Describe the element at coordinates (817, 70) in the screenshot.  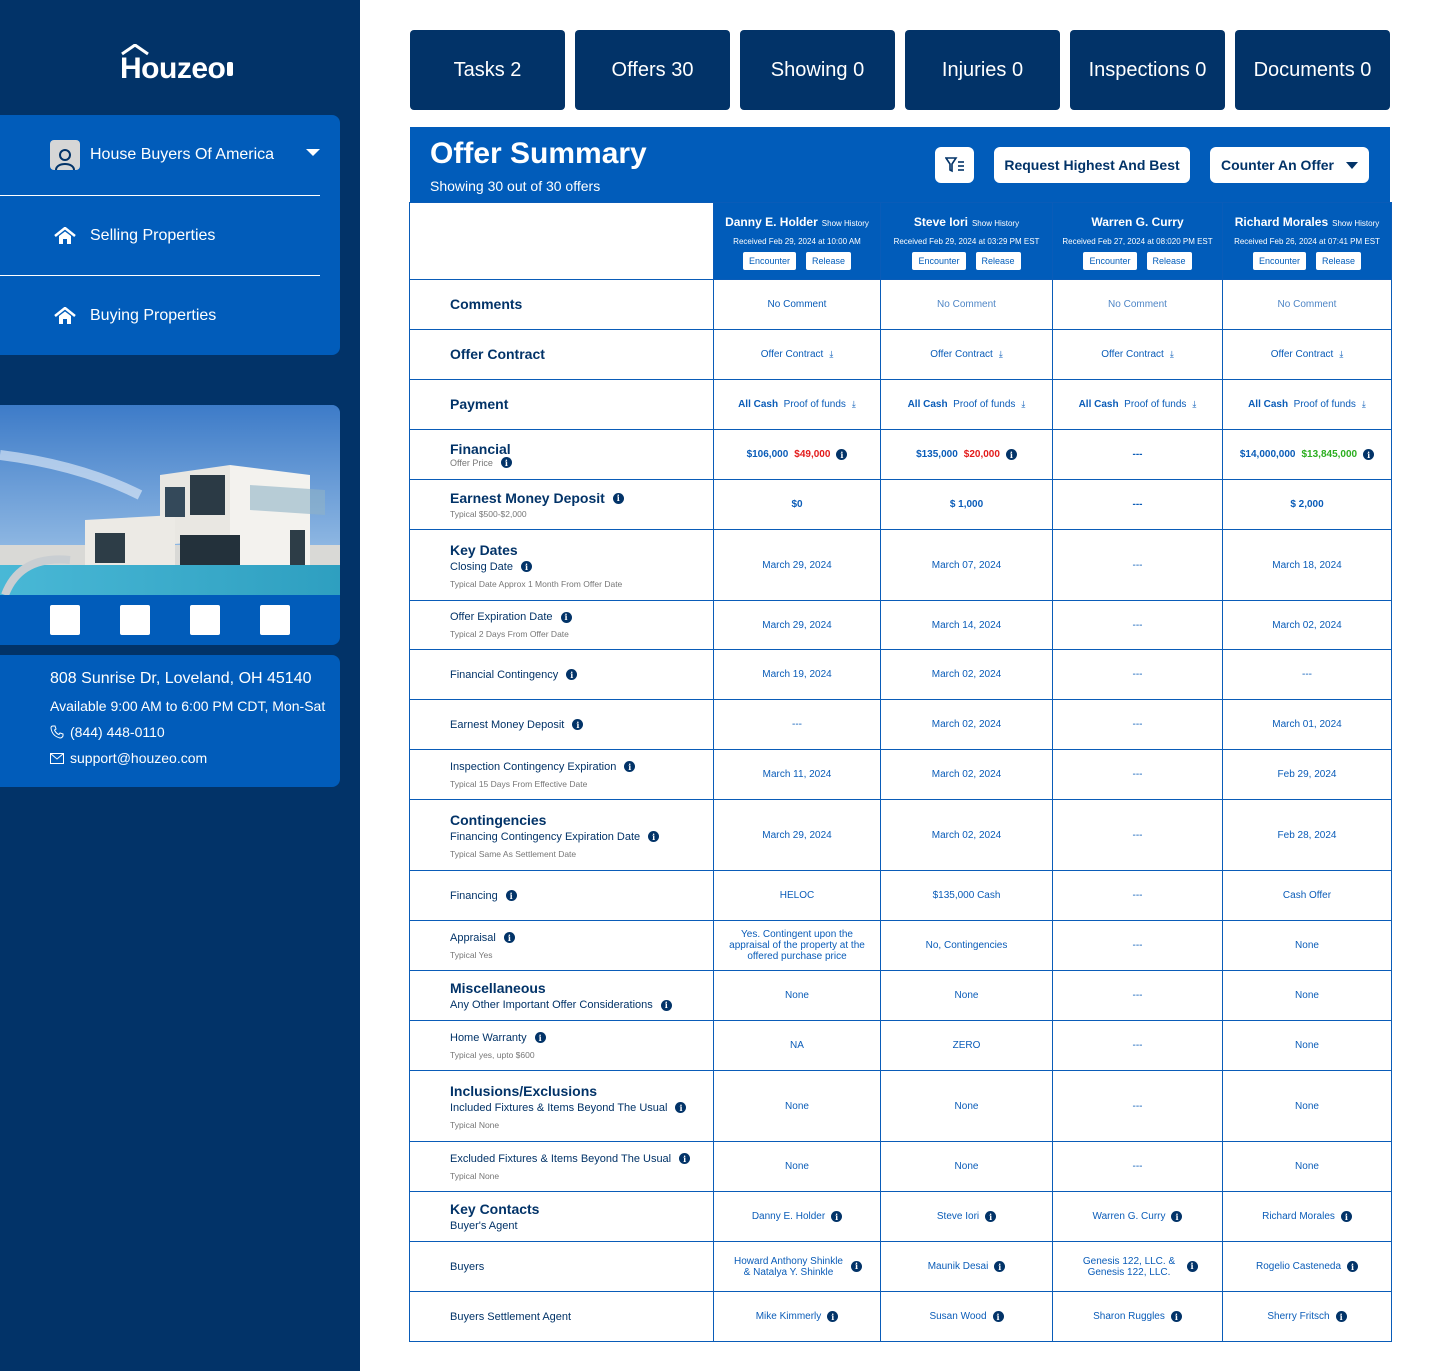
I see `tab-showing: Showing 0` at that location.